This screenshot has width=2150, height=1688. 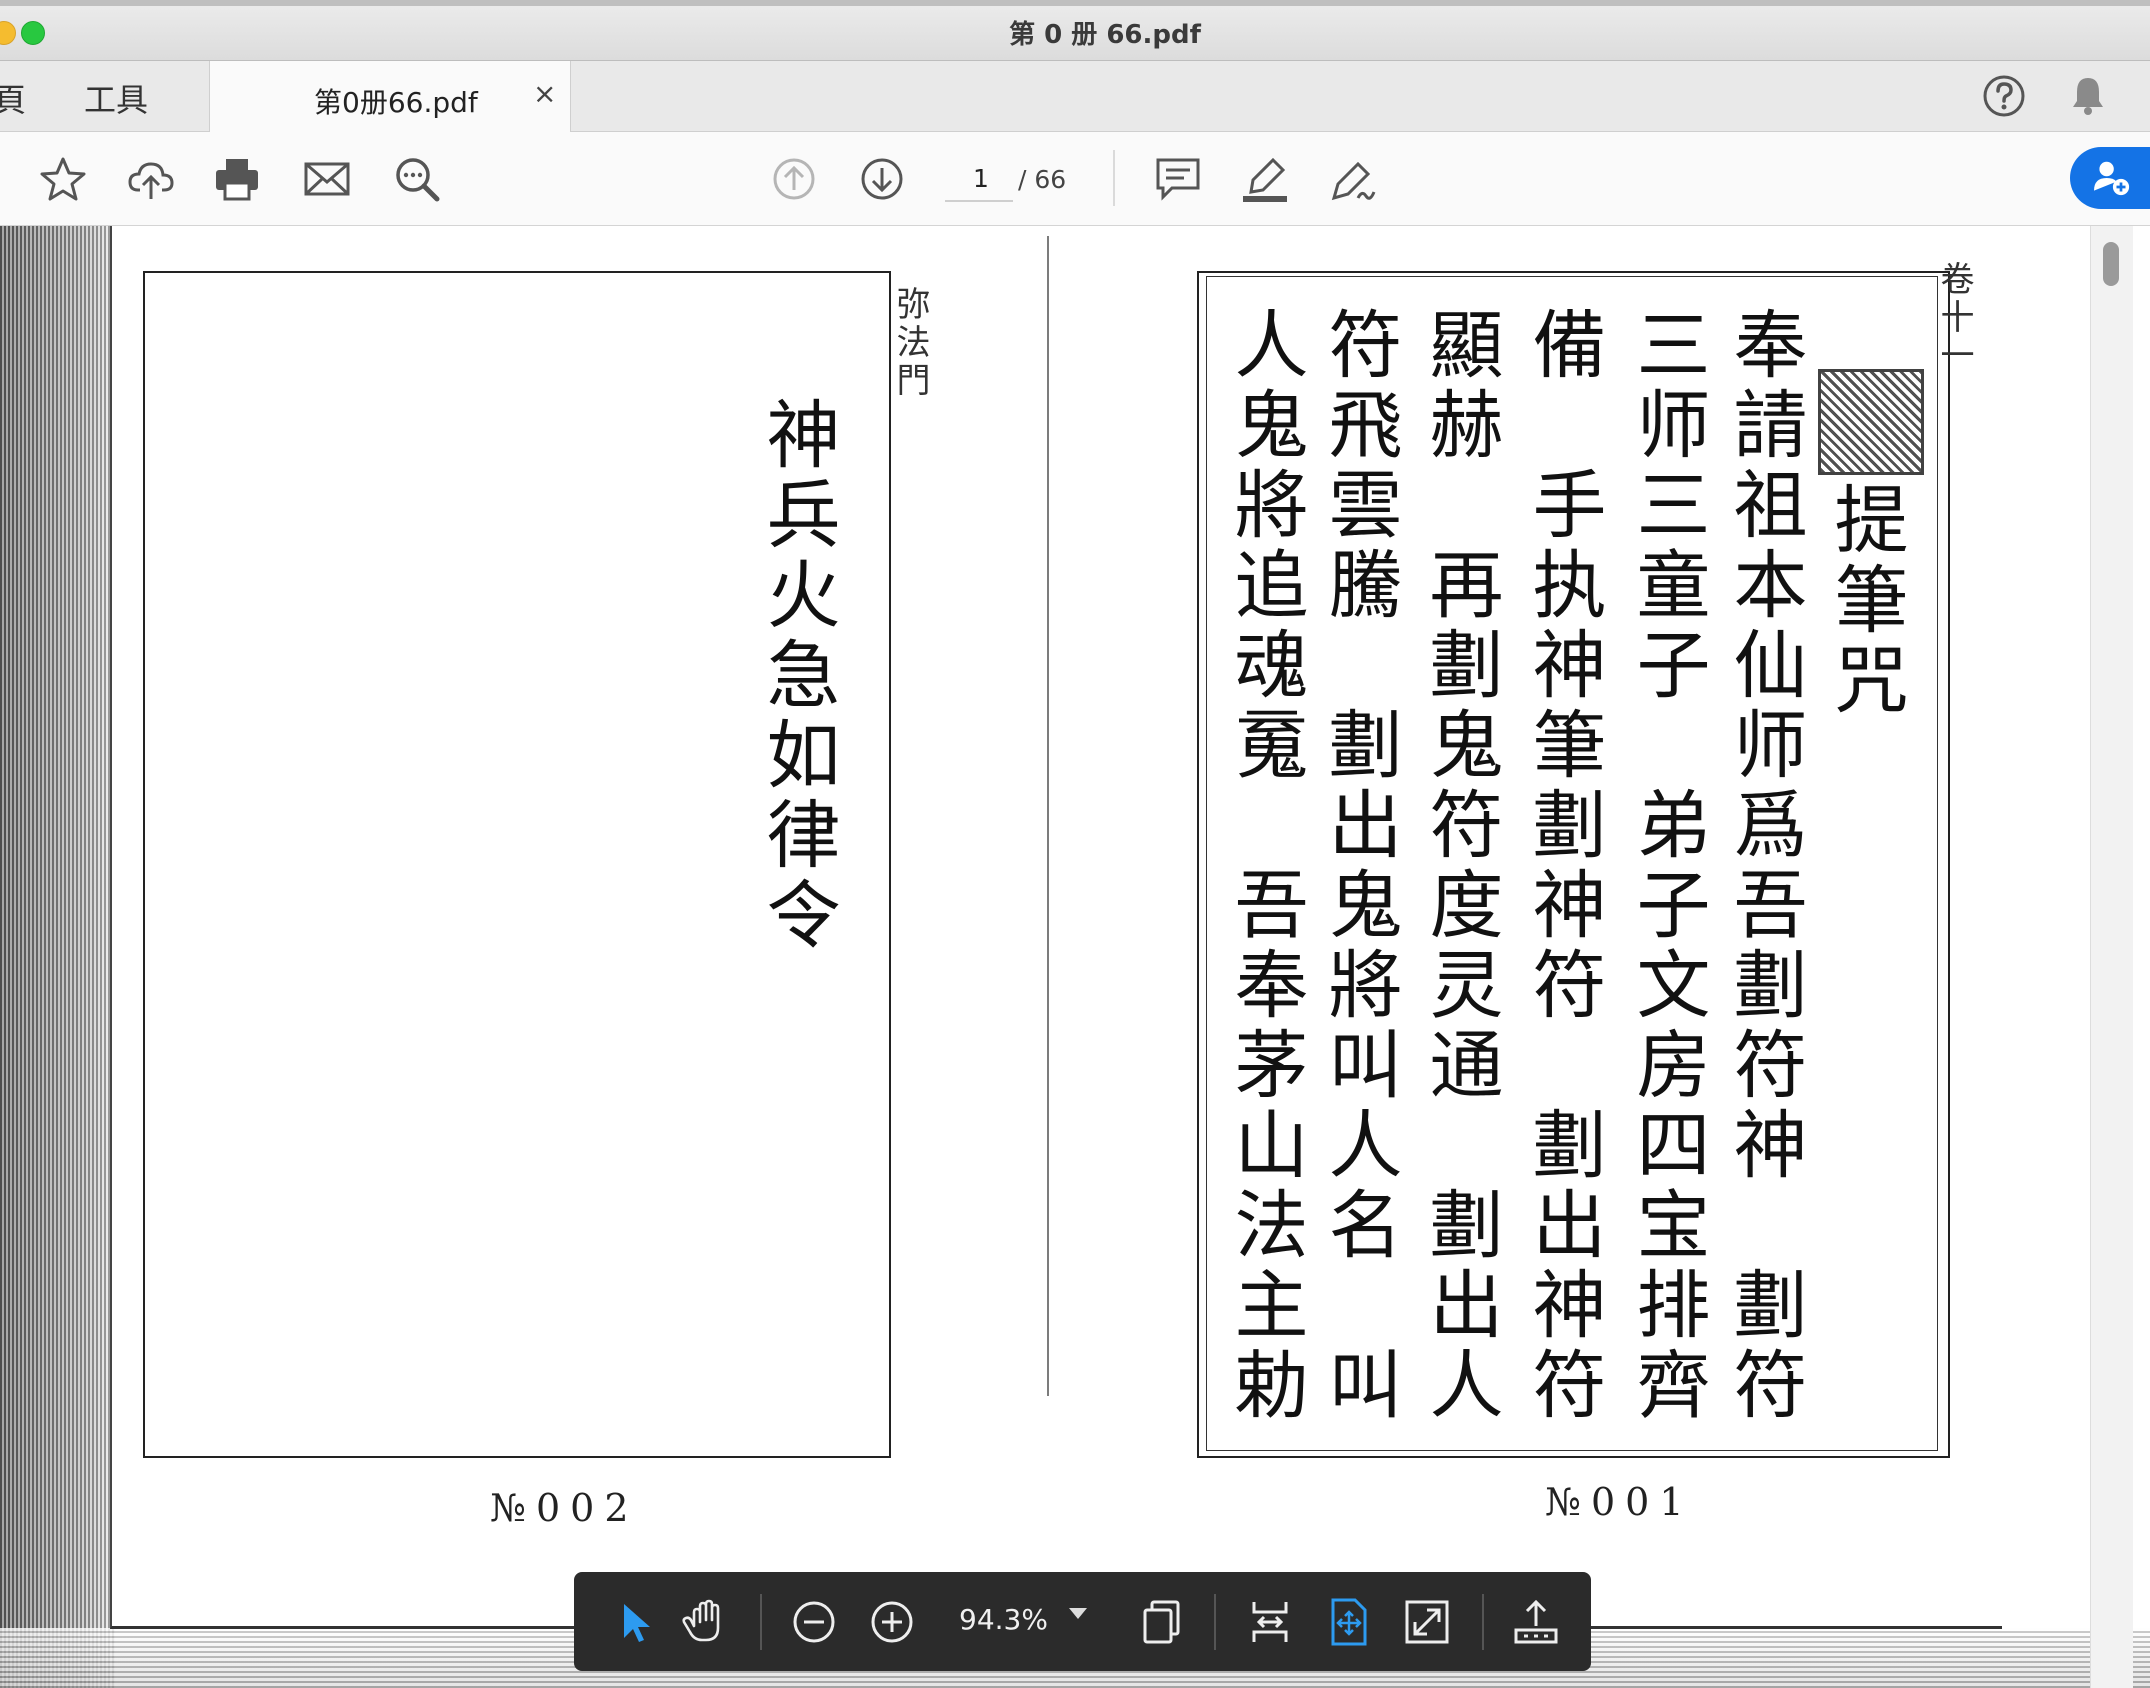 I want to click on bell-icon, so click(x=2088, y=96).